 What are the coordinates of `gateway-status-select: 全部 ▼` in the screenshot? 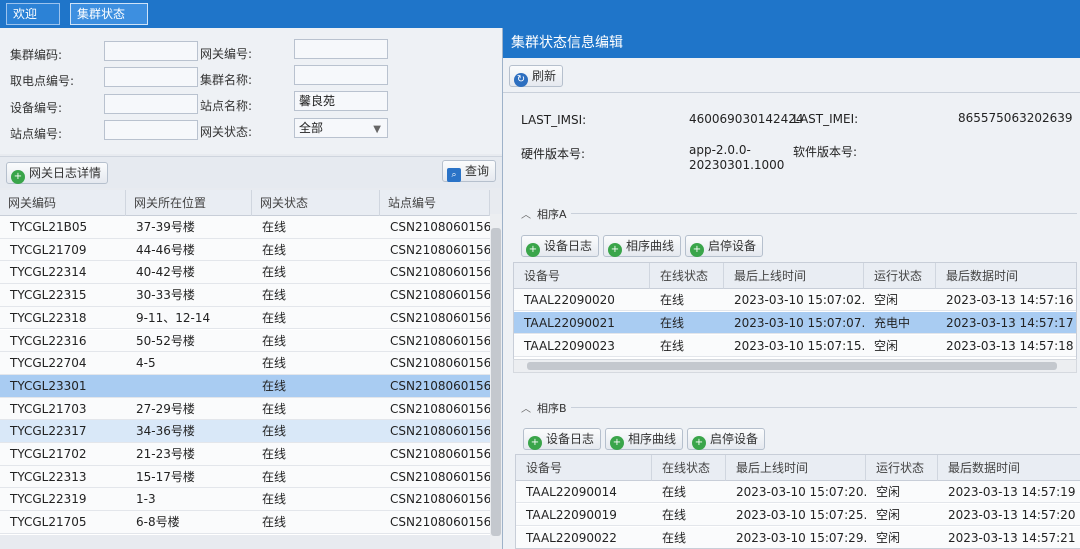 It's located at (341, 128).